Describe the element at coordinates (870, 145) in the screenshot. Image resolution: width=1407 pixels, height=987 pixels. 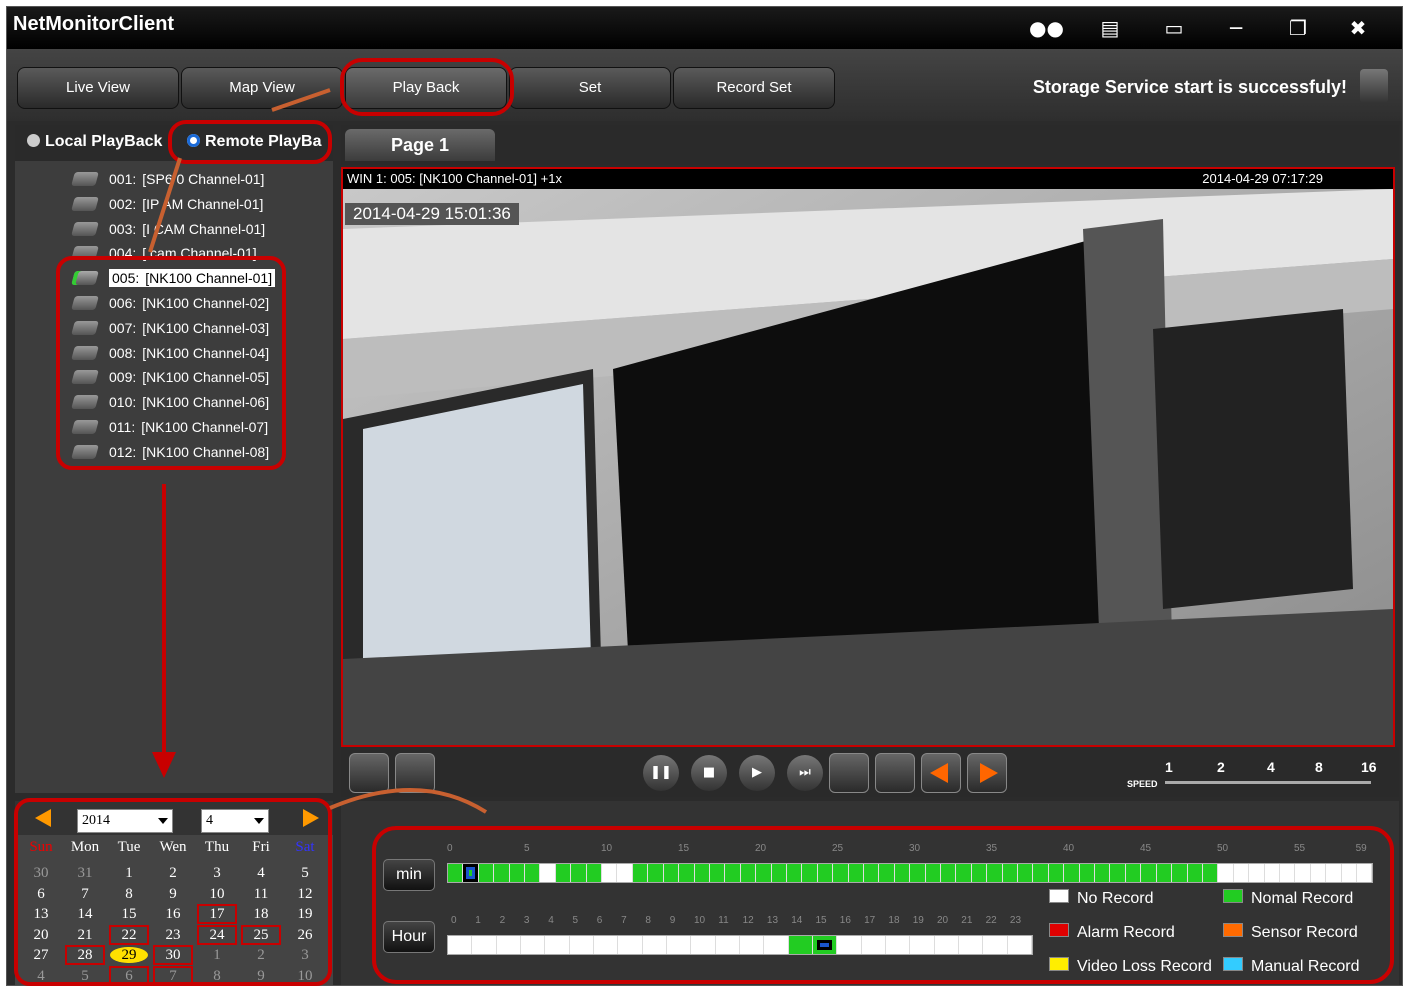
I see `page-bar: Page 1` at that location.